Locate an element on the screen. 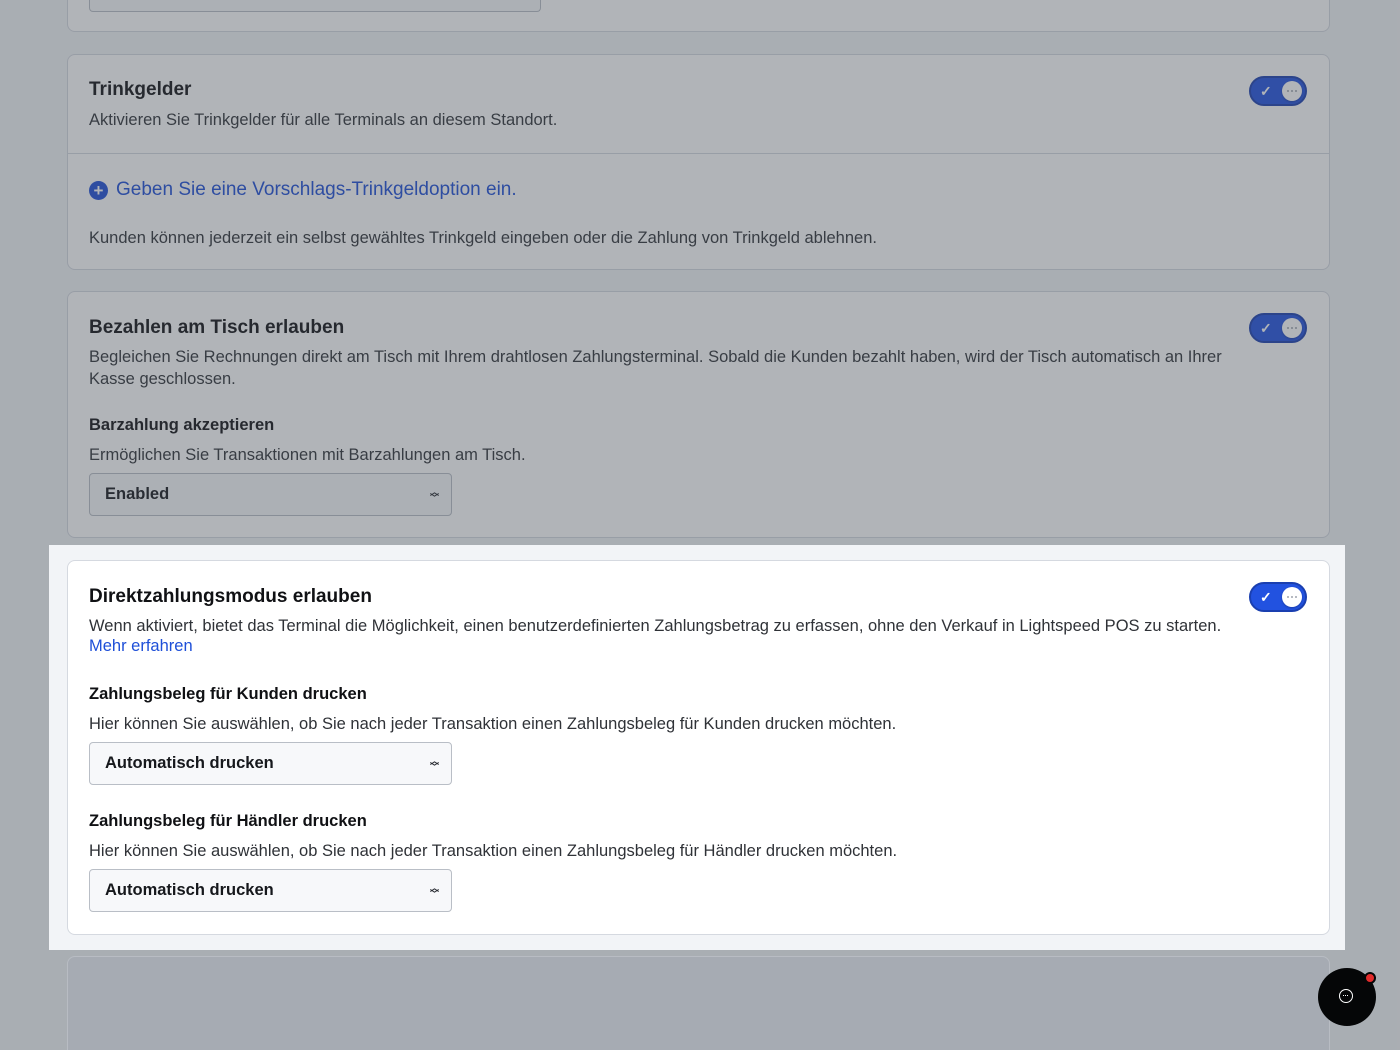 The height and width of the screenshot is (1050, 1400). cash-title: Barzahlung akzeptieren is located at coordinates (182, 425).